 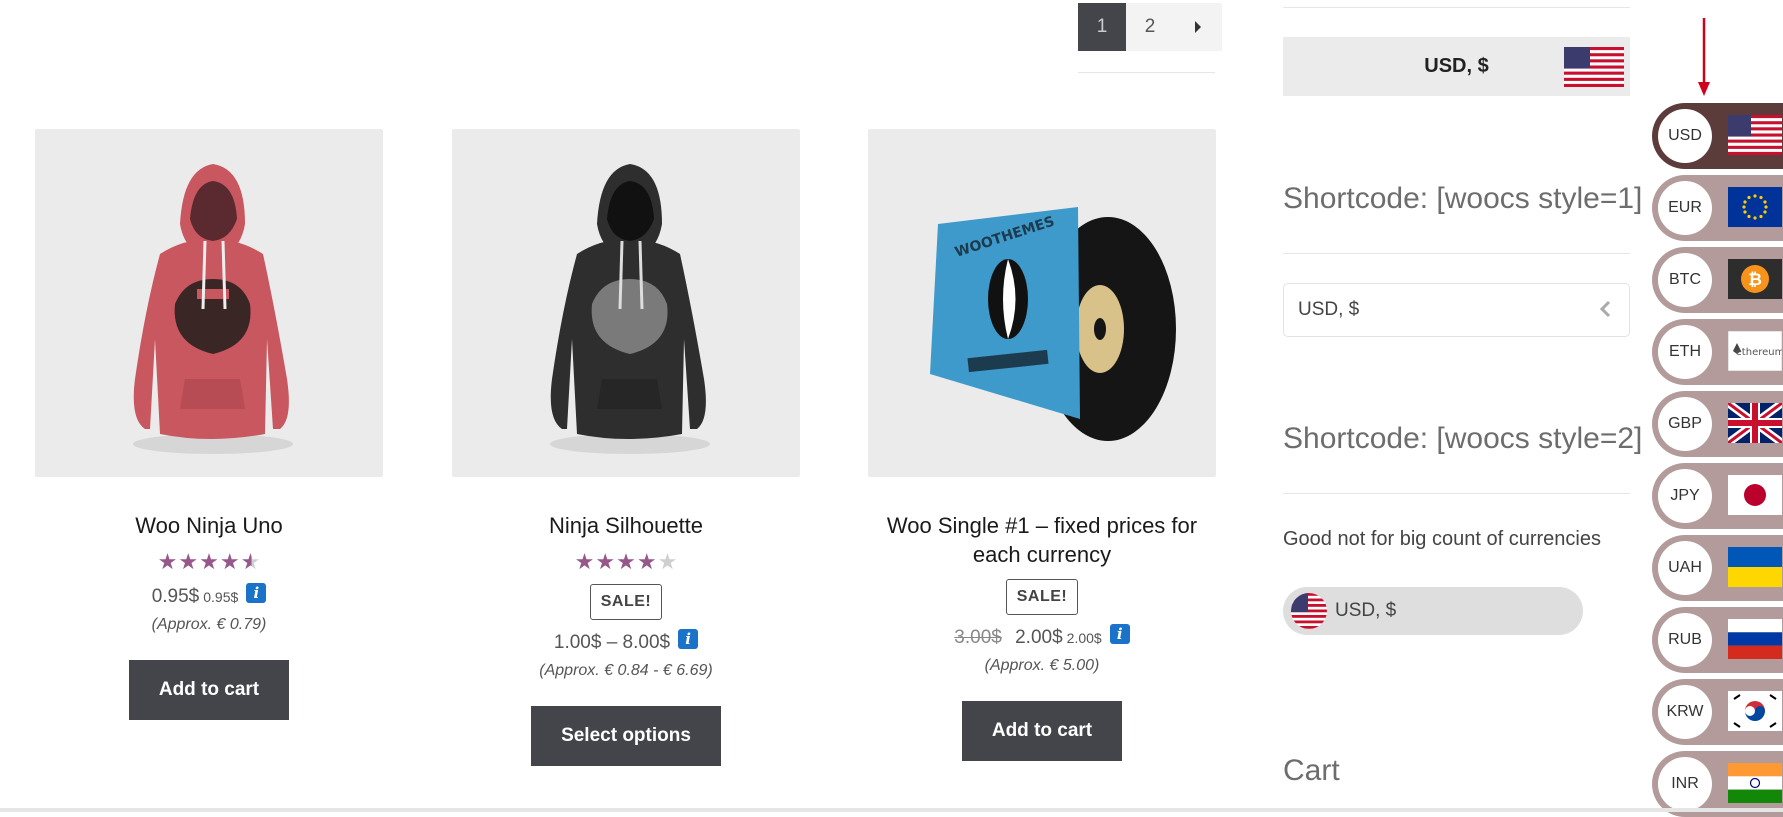 I want to click on side-currency-uah: UAH, so click(x=1717, y=568).